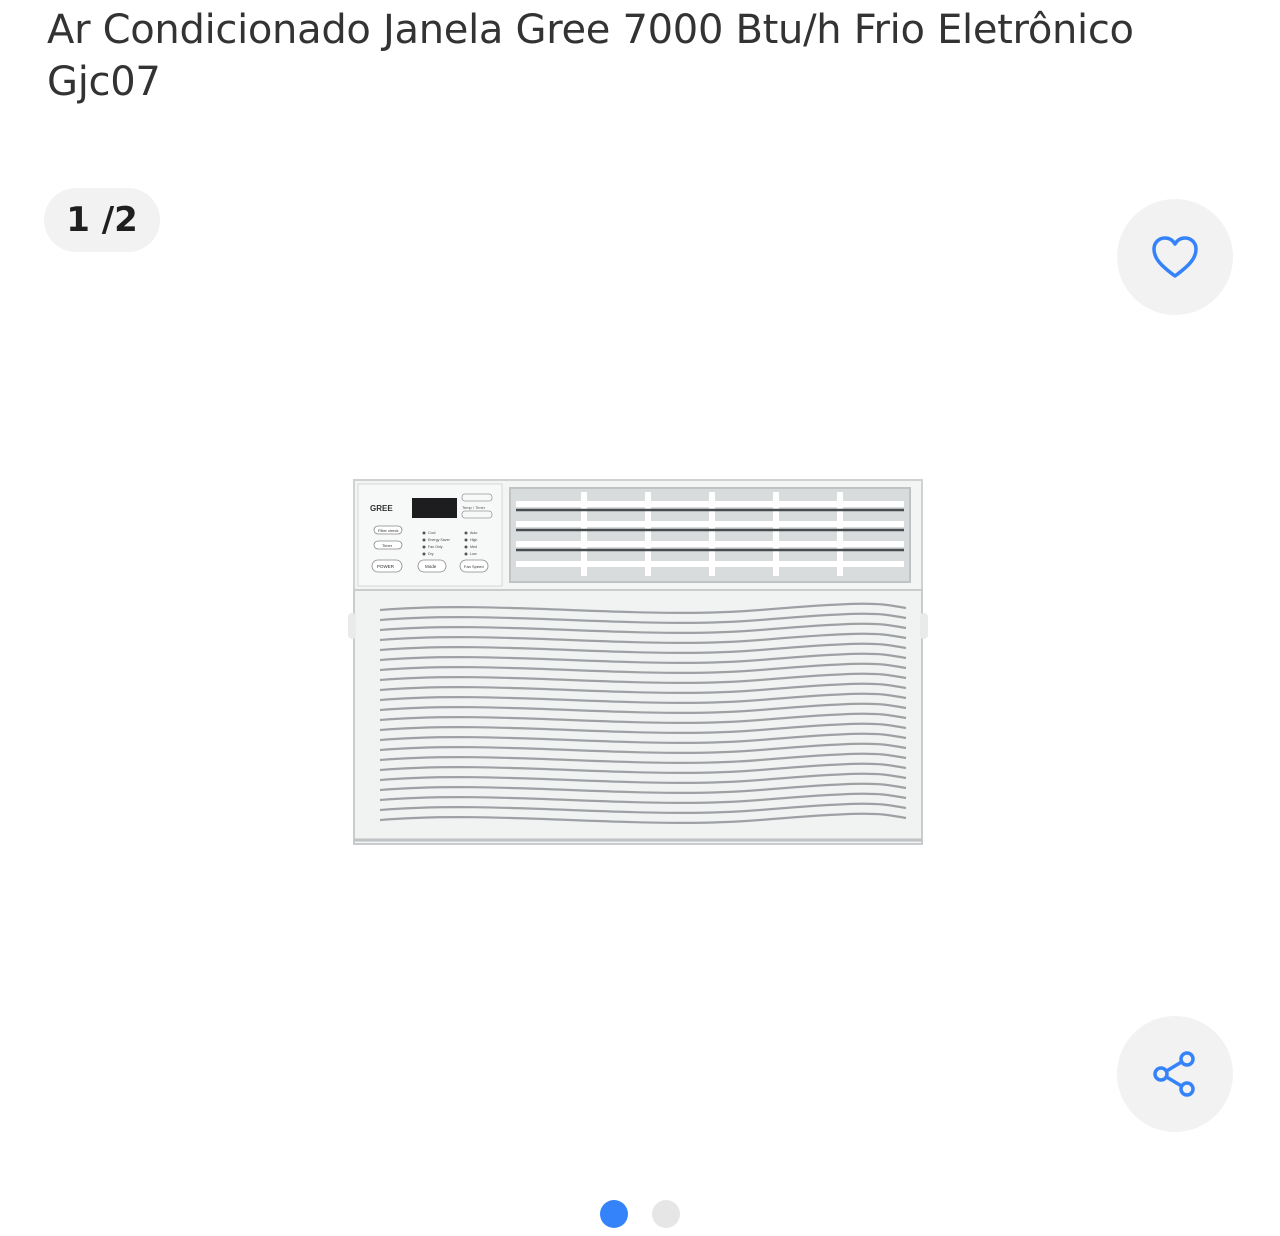 The width and height of the screenshot is (1280, 1236). What do you see at coordinates (431, 566) in the screenshot?
I see `panel-button-mode: Mode` at bounding box center [431, 566].